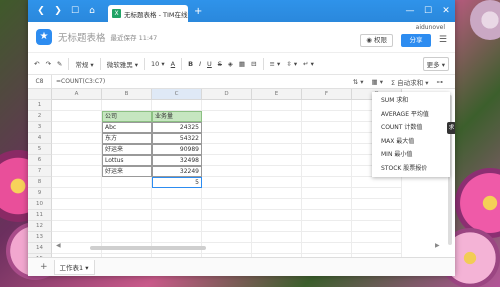  Describe the element at coordinates (40, 204) in the screenshot. I see `row-header: 10` at that location.